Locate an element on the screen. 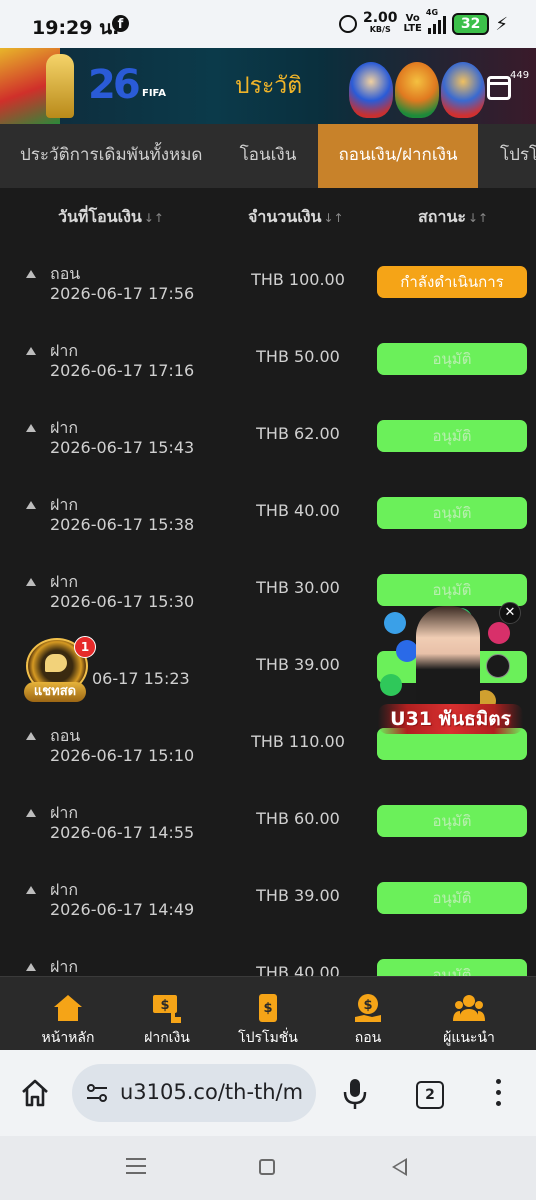 This screenshot has height=1200, width=536. table-header: วันที่โอนเงิน ↓↑ จำนวนเงิน ↓↑ สถานะ ↓↑ is located at coordinates (268, 216).